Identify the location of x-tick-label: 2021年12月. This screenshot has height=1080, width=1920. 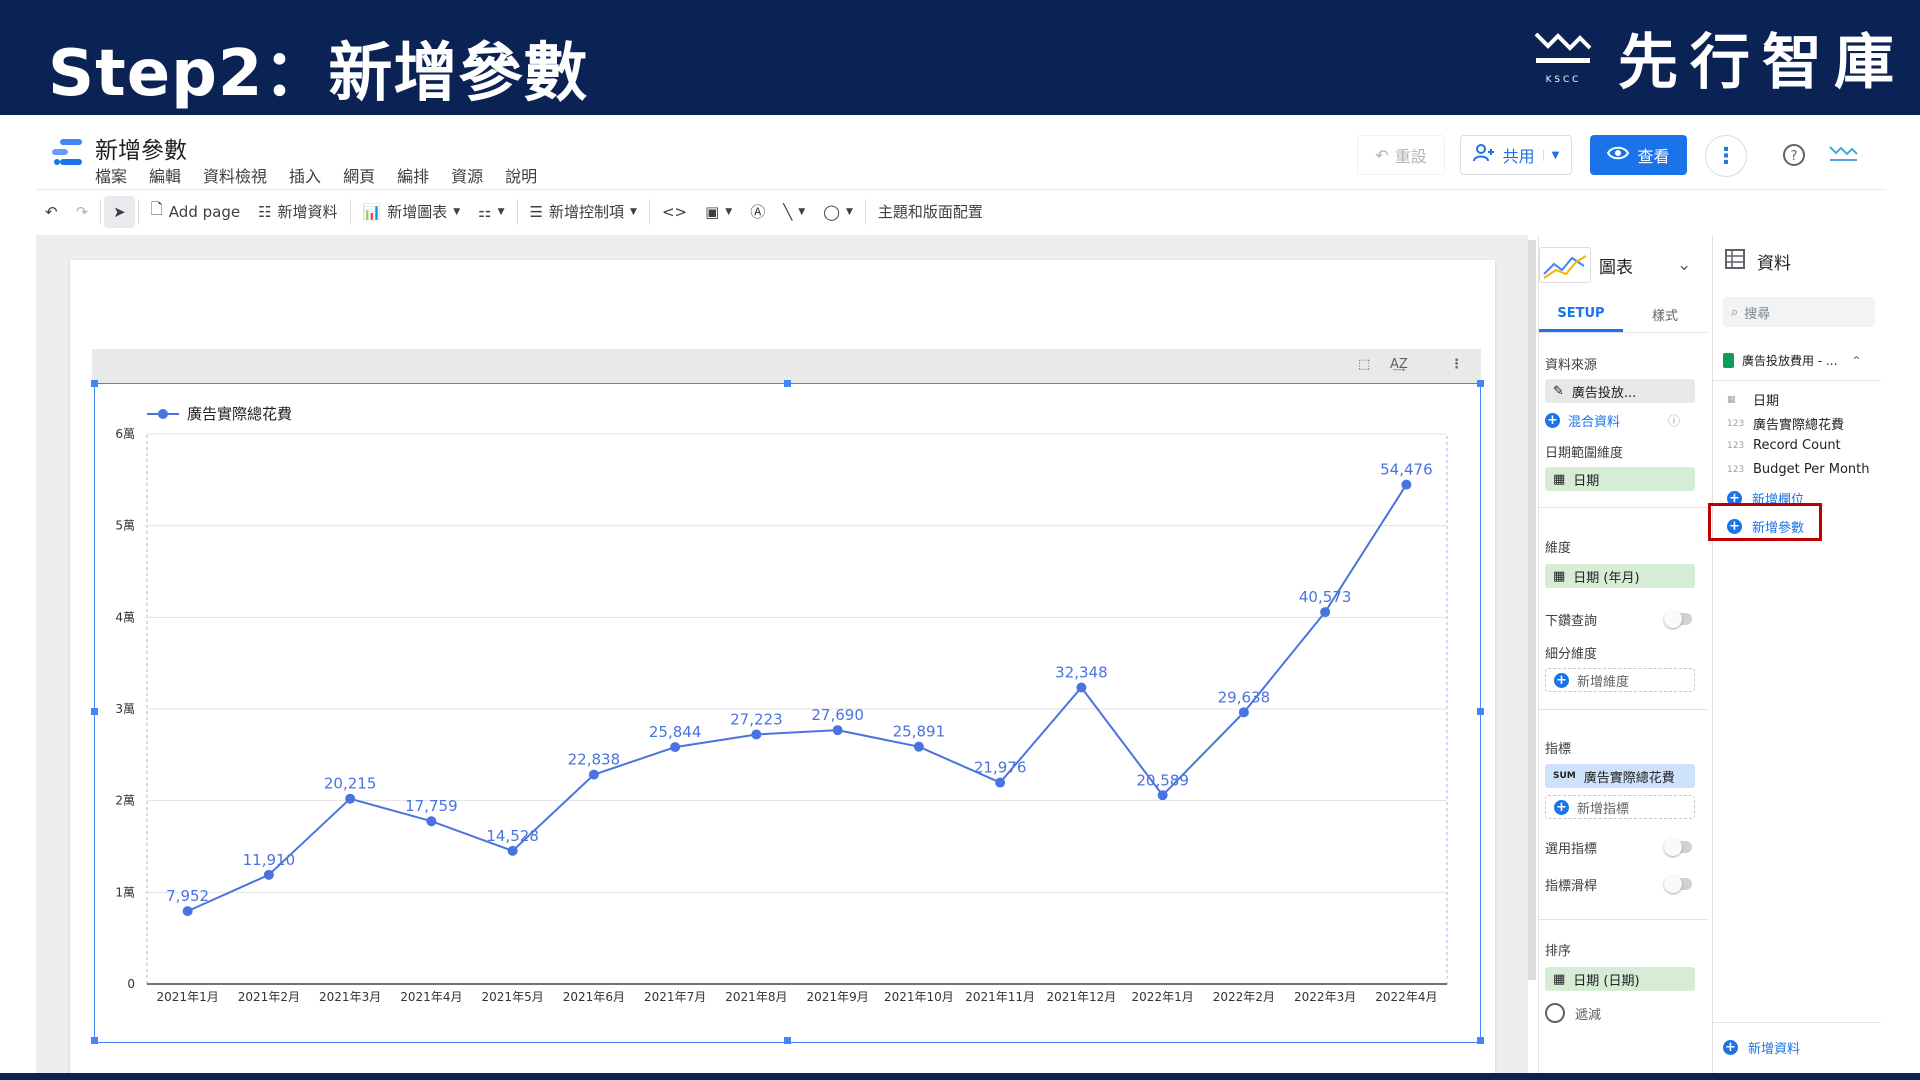
(1081, 997).